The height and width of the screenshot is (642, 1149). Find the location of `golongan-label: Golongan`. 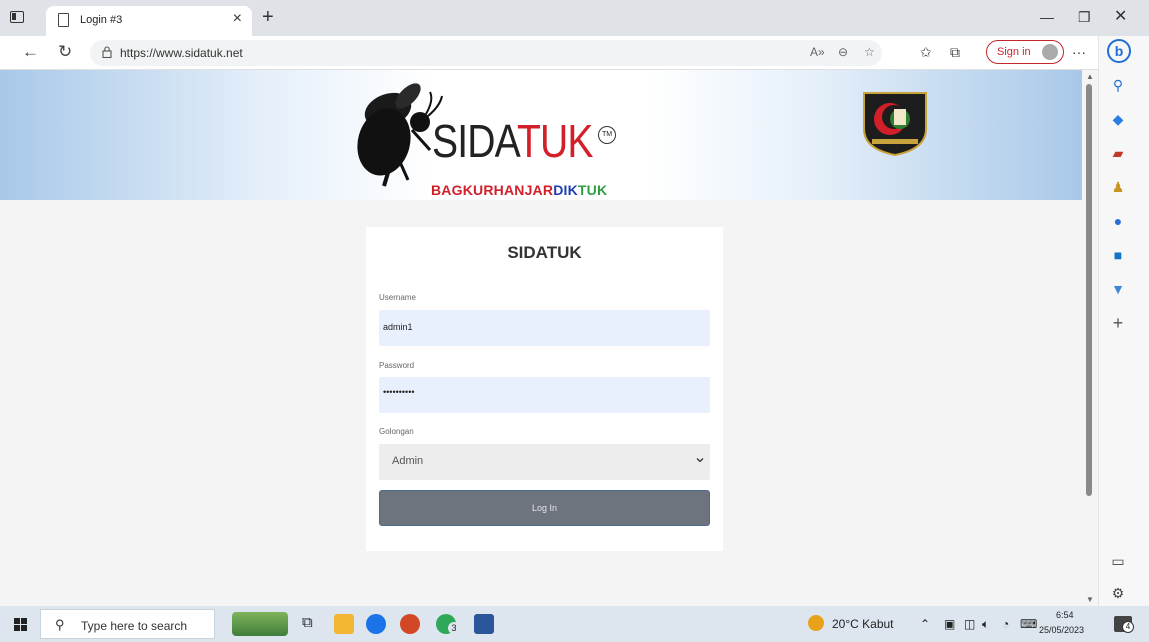

golongan-label: Golongan is located at coordinates (396, 431).